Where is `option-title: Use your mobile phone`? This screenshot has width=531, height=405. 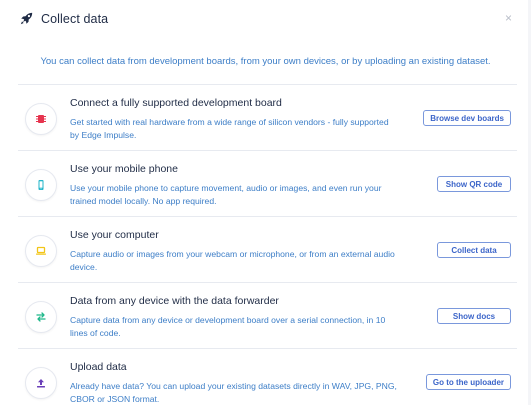 option-title: Use your mobile phone is located at coordinates (124, 169).